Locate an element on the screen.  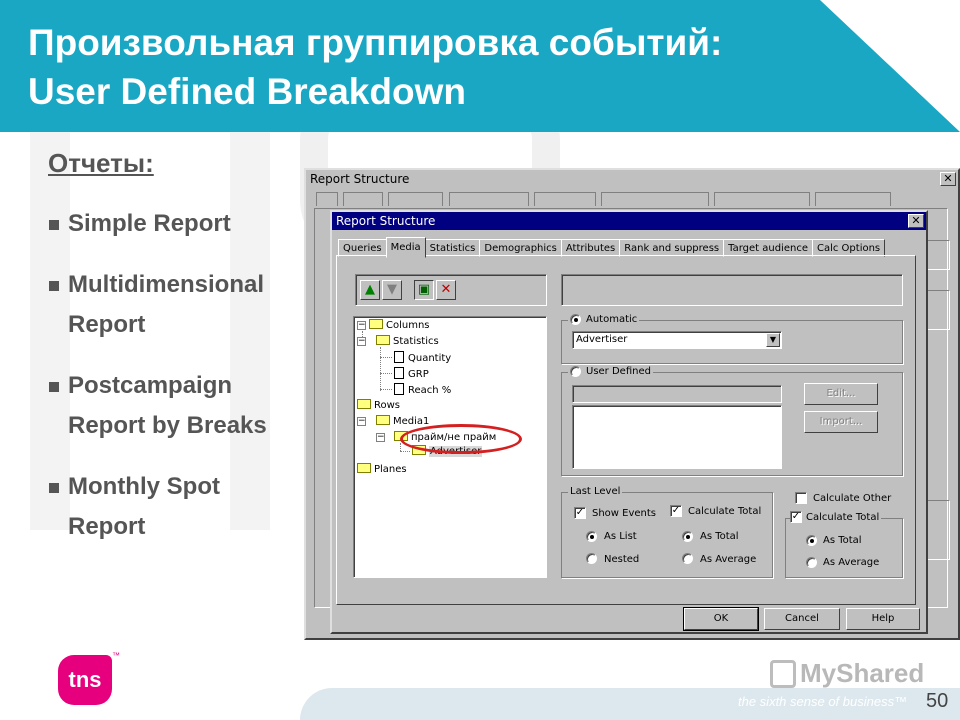
as-total-radio is located at coordinates (811, 540).